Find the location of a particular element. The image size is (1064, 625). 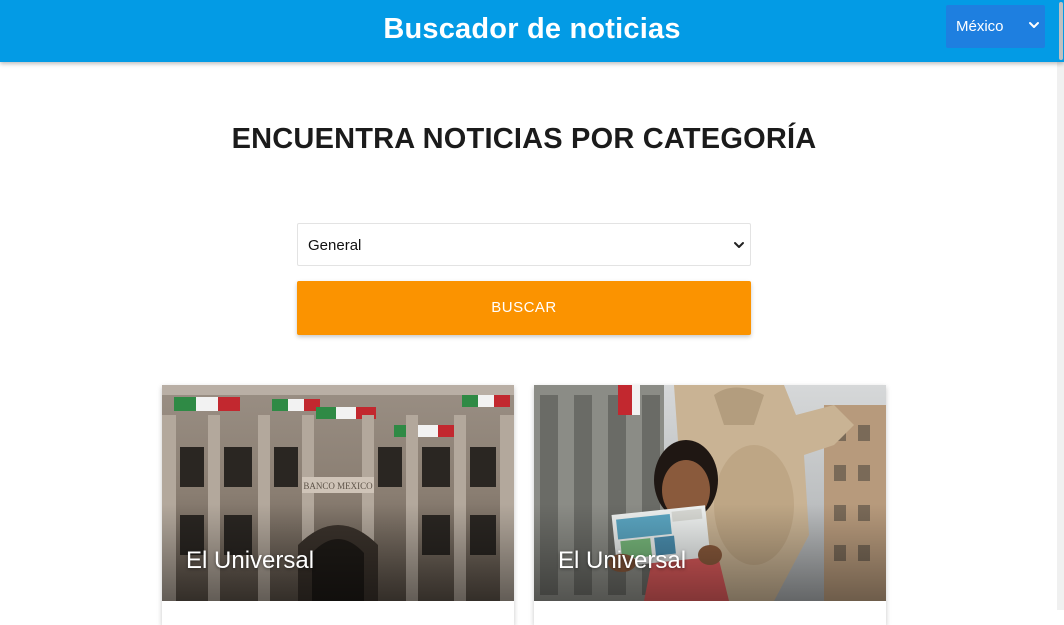

category-select-value: General is located at coordinates (335, 245).